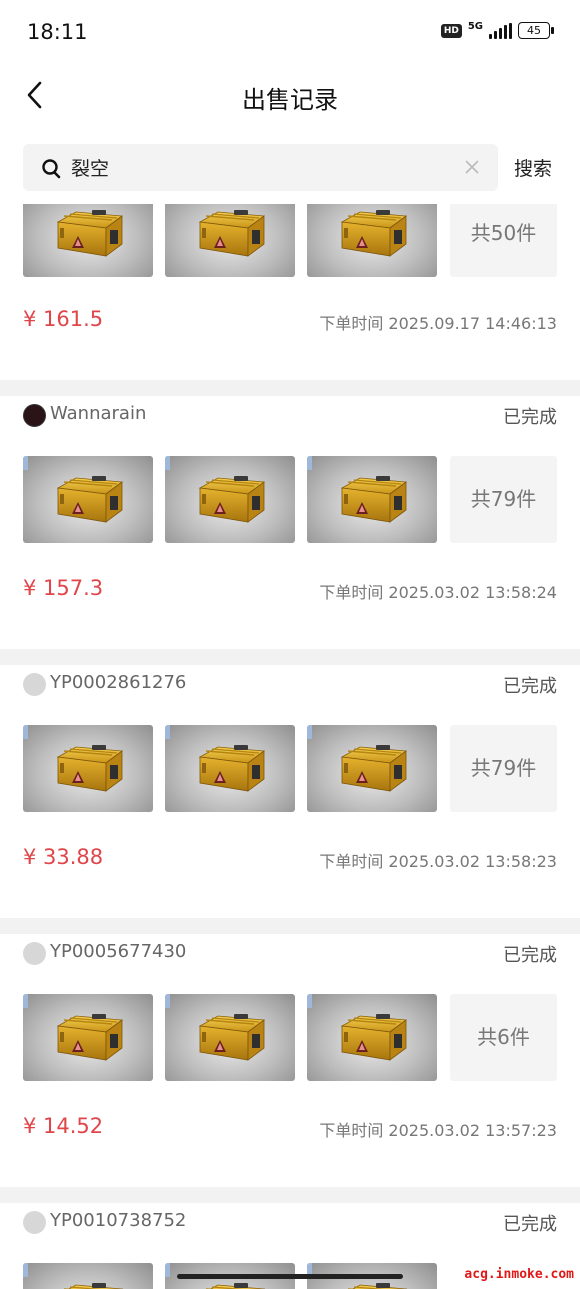 The width and height of the screenshot is (580, 1289). I want to click on status-icons: HD 5G 45, so click(497, 29).